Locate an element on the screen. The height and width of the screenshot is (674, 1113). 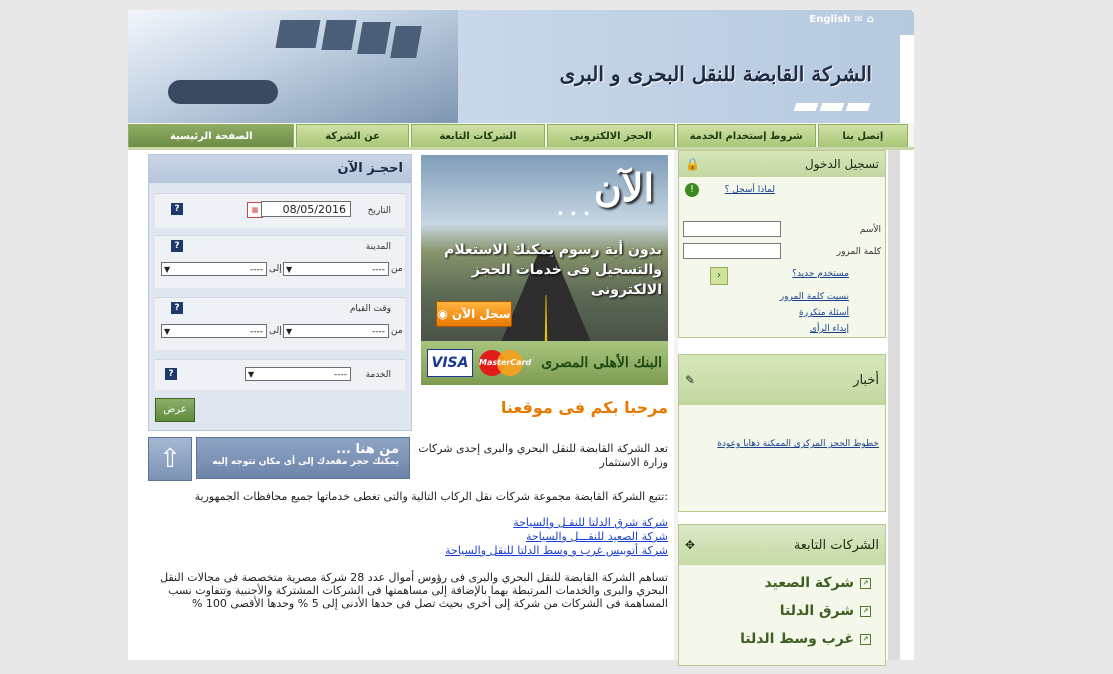
date-row: ? ▦ 08/05/2016 التاريخ is located at coordinates (280, 210).